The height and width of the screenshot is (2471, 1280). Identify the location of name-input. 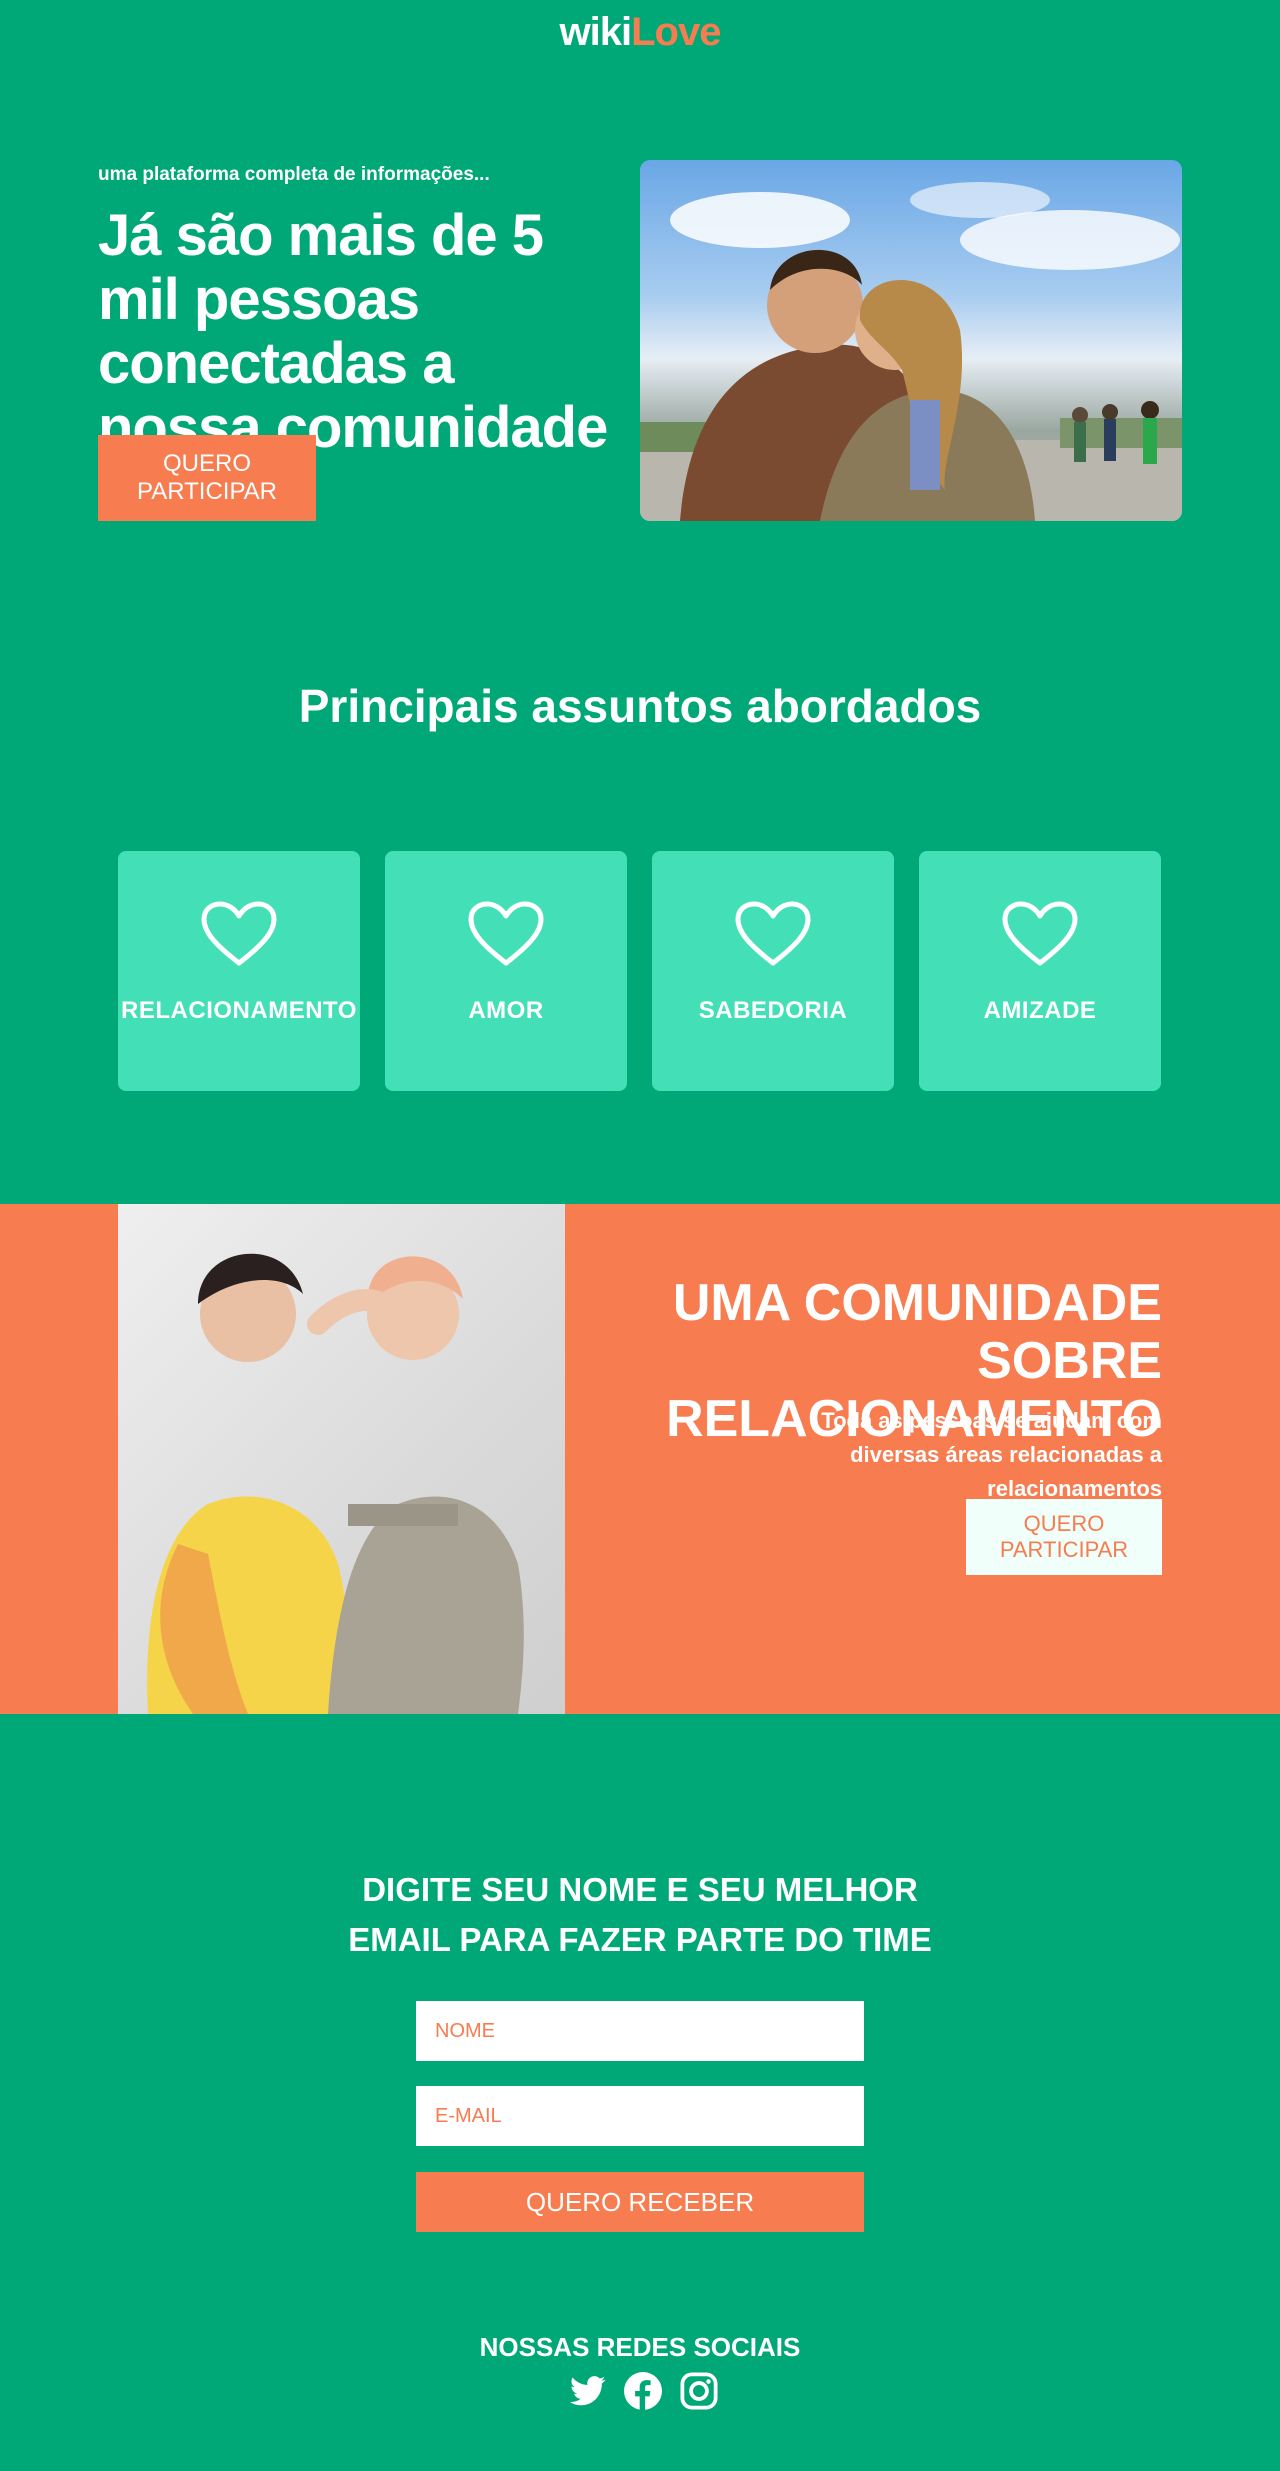
(640, 2031).